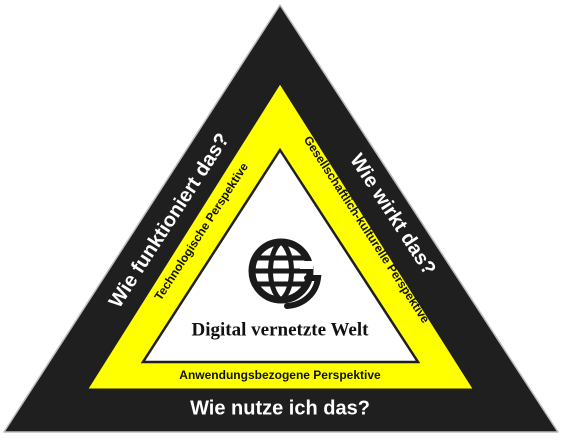 The width and height of the screenshot is (561, 443). What do you see at coordinates (280, 408) in the screenshot?
I see `question-bottom: Wie nutze ich das?` at bounding box center [280, 408].